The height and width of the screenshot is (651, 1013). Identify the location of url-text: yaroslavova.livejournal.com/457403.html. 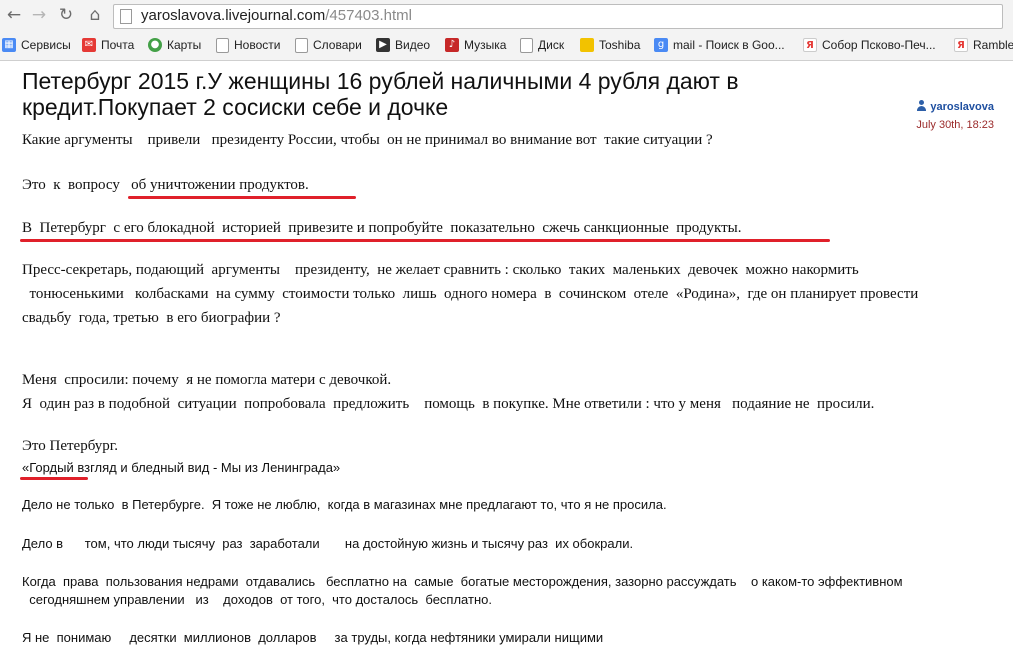
(276, 16).